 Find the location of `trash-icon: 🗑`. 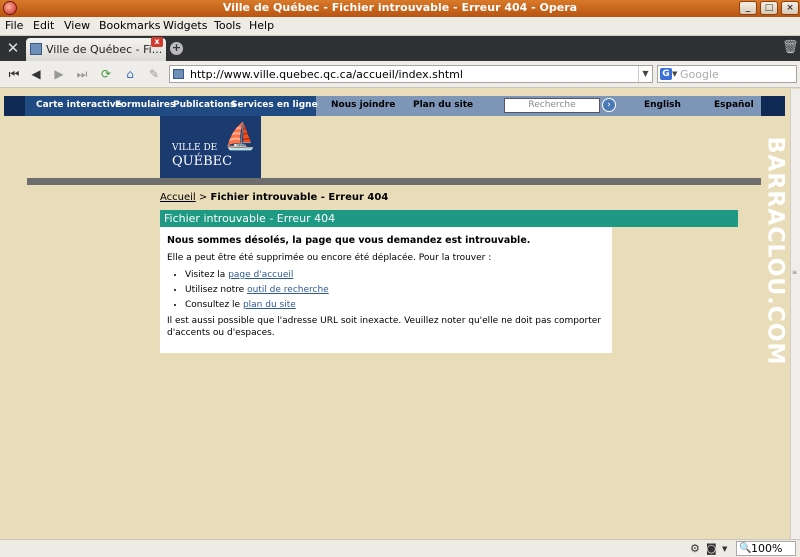

trash-icon: 🗑 is located at coordinates (790, 48).